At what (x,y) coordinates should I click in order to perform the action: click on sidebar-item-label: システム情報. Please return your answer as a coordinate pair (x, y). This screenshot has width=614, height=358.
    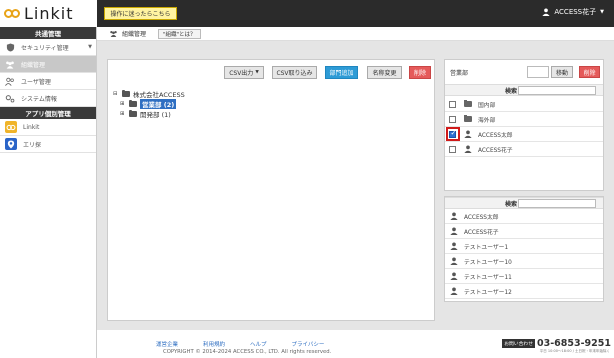
    Looking at the image, I should click on (39, 99).